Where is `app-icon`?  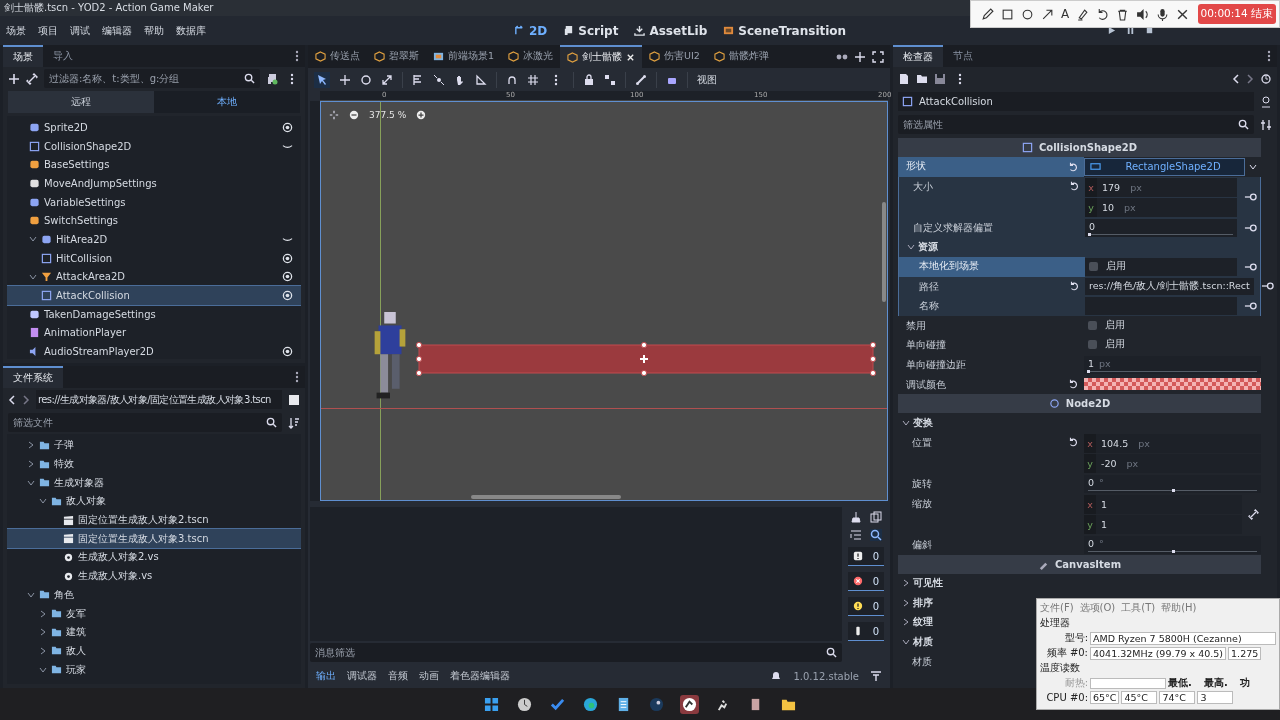 app-icon is located at coordinates (689, 704).